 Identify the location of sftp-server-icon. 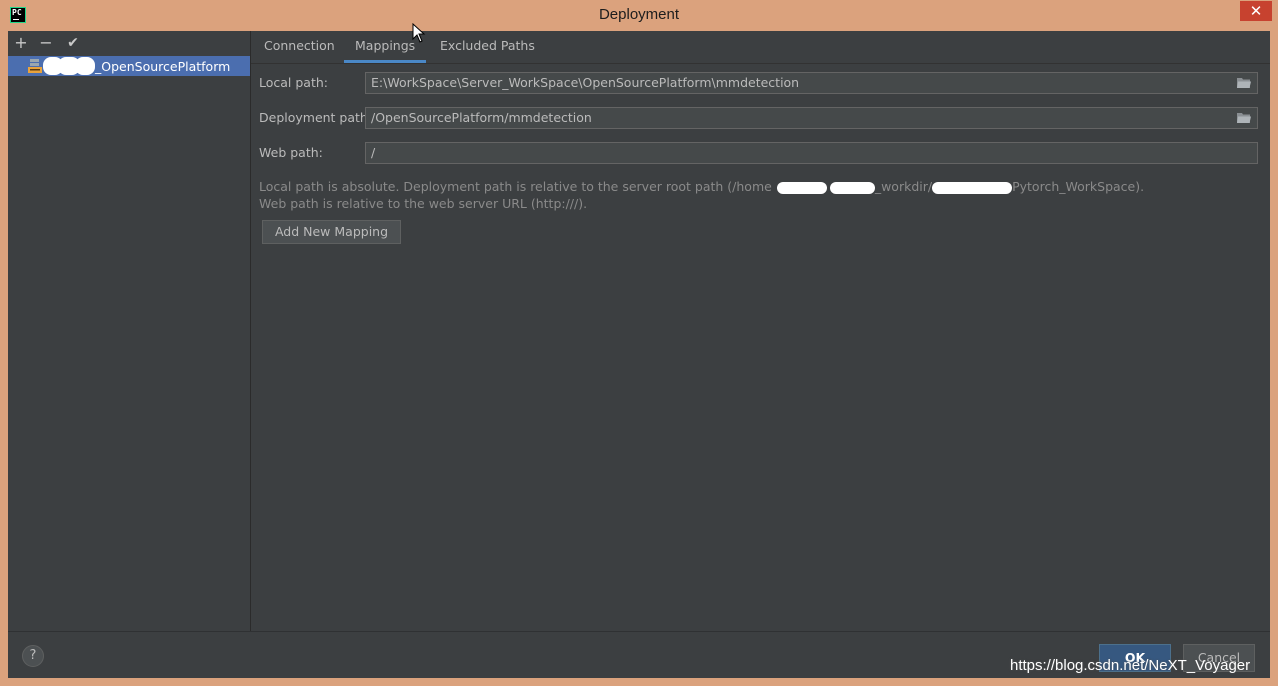
(35, 66).